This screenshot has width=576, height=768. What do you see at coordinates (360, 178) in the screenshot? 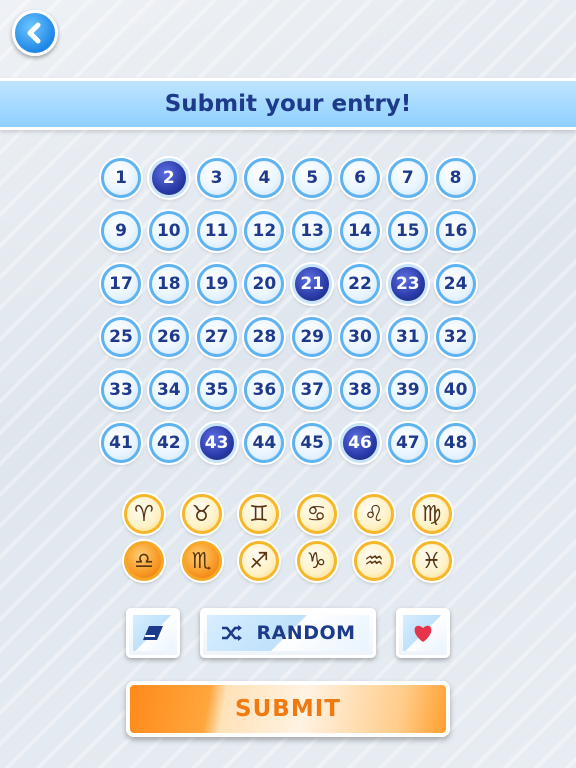
I see `number-ball: 6` at bounding box center [360, 178].